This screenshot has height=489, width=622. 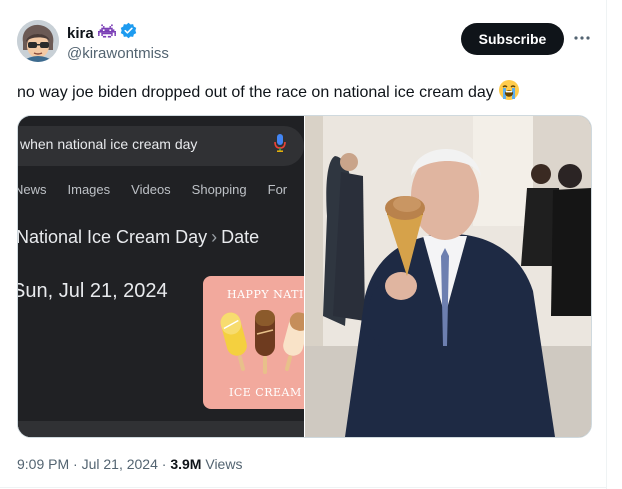 I want to click on ice-cream-day-card: HAPPY NATIONAL, so click(x=253, y=342).